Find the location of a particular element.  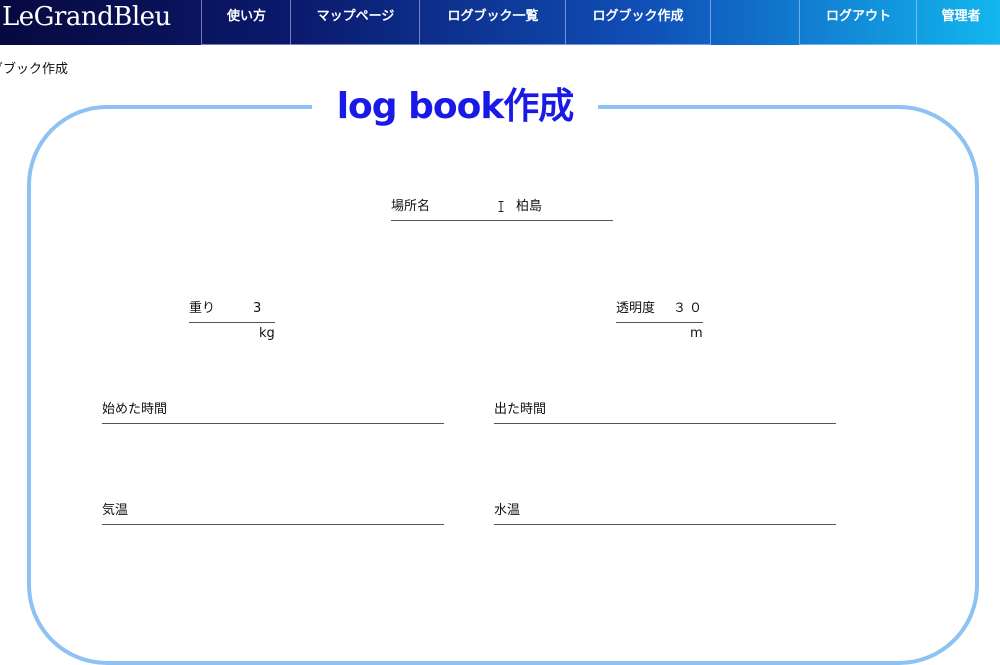

nav-map-page: マップページ is located at coordinates (355, 22).